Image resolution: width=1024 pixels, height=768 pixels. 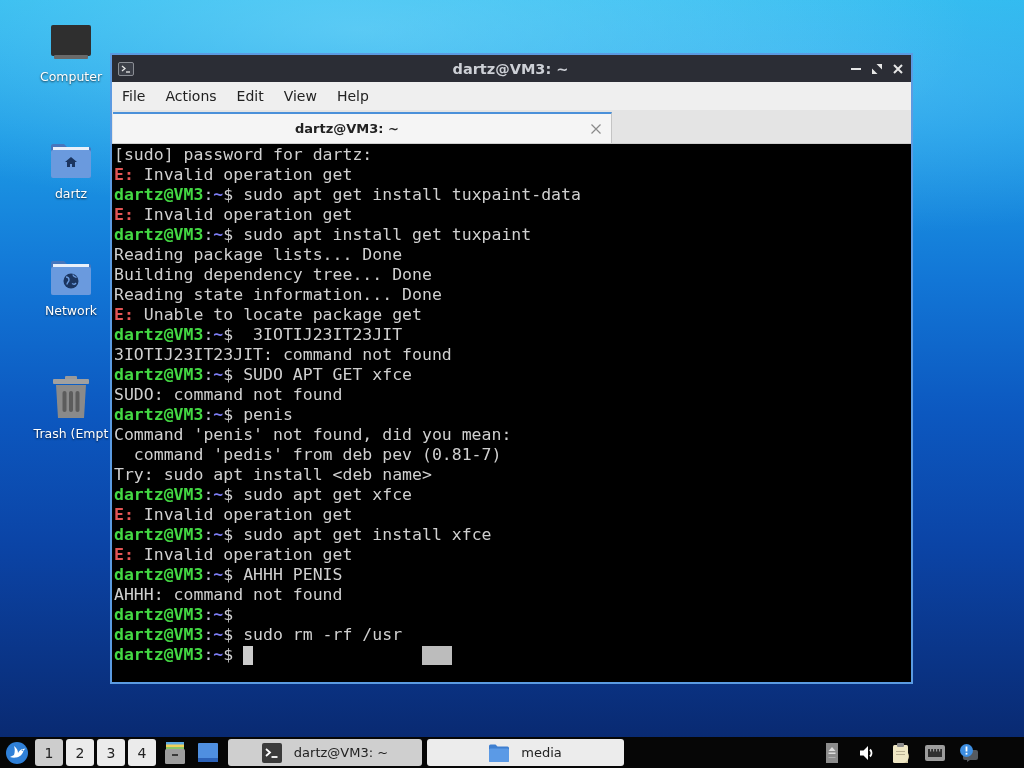 What do you see at coordinates (300, 96) in the screenshot?
I see `menu-item: View` at bounding box center [300, 96].